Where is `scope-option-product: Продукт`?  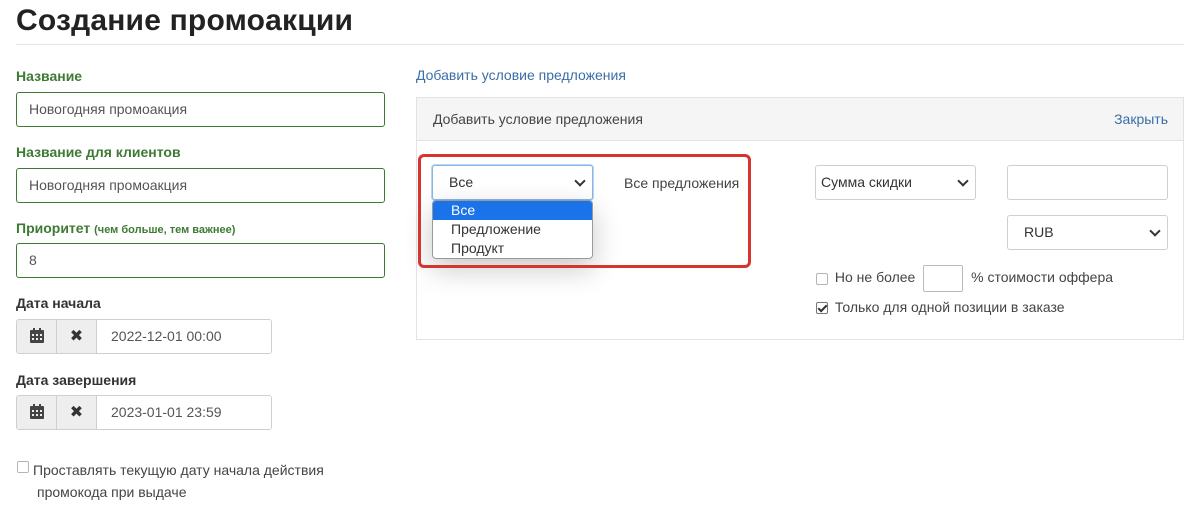
scope-option-product: Продукт is located at coordinates (512, 248).